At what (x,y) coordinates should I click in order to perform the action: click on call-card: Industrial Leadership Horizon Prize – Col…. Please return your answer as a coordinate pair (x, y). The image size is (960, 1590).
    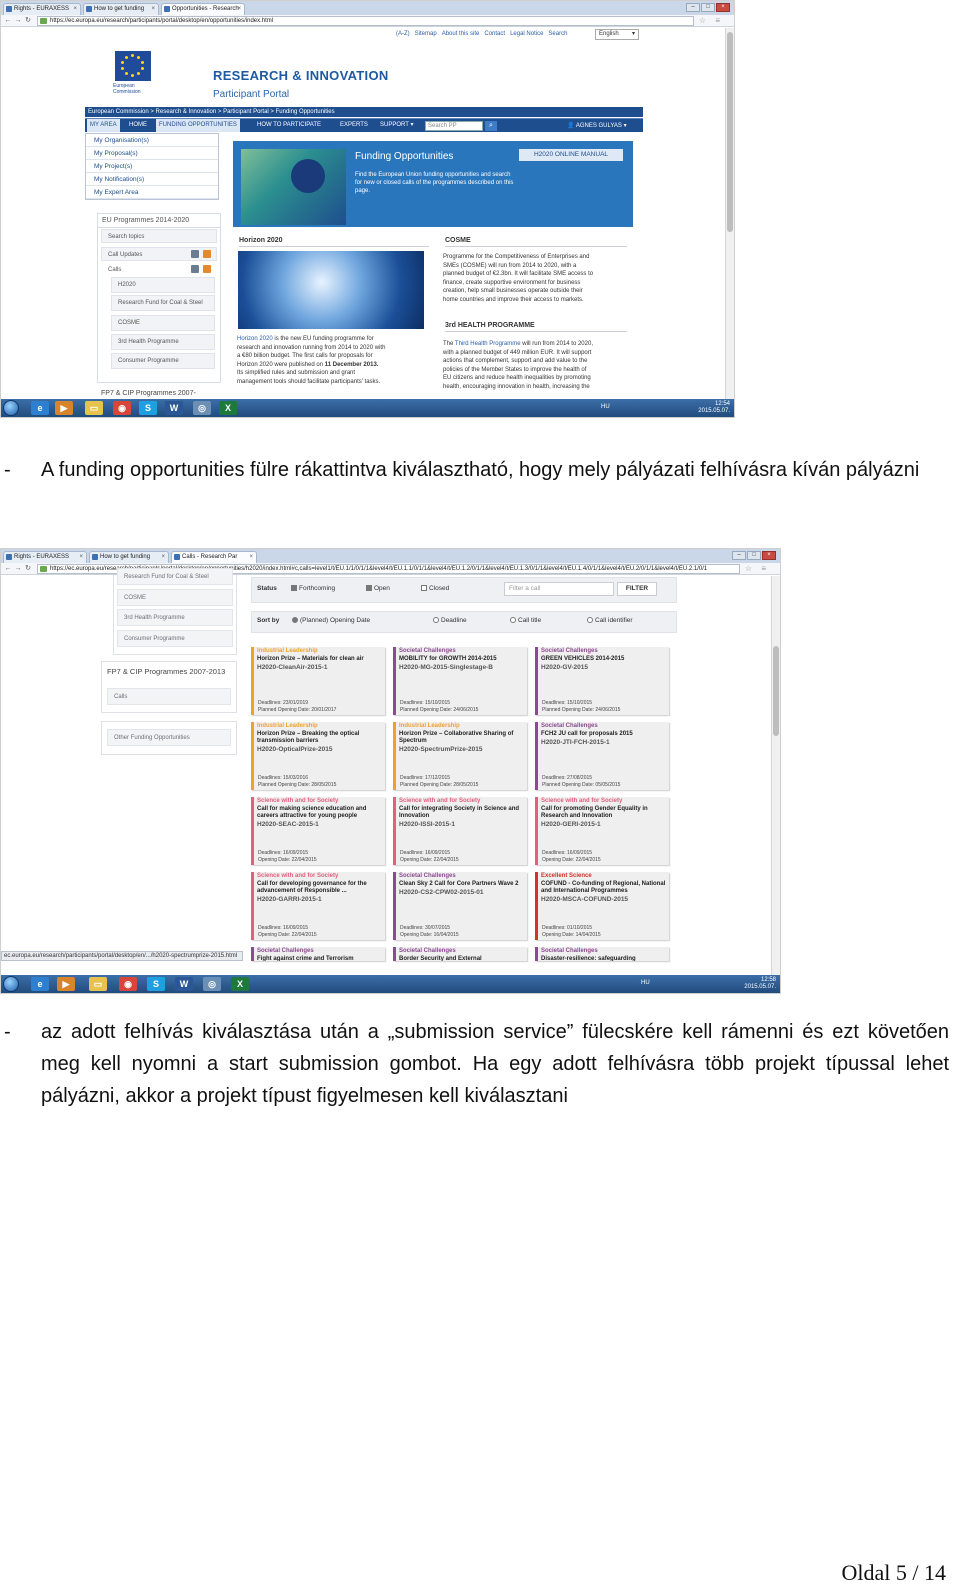
    Looking at the image, I should click on (460, 756).